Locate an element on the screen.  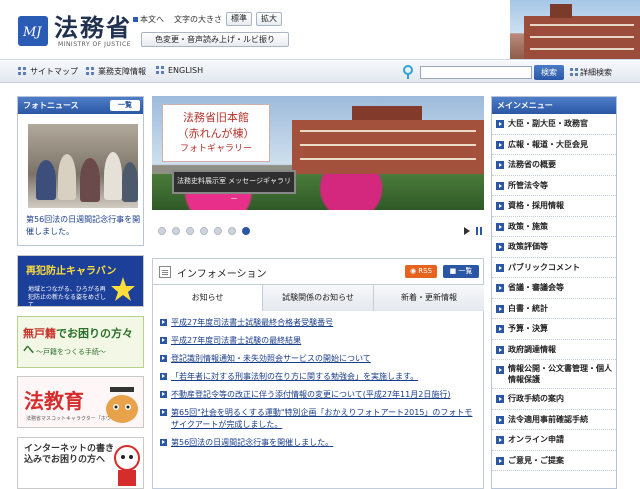
photo-news-list-button: 一覧 is located at coordinates (125, 105).